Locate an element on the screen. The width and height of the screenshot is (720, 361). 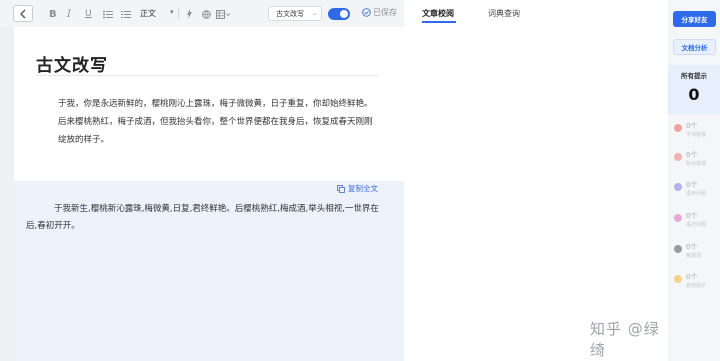
copy-all-button: 复制全文 is located at coordinates (357, 188).